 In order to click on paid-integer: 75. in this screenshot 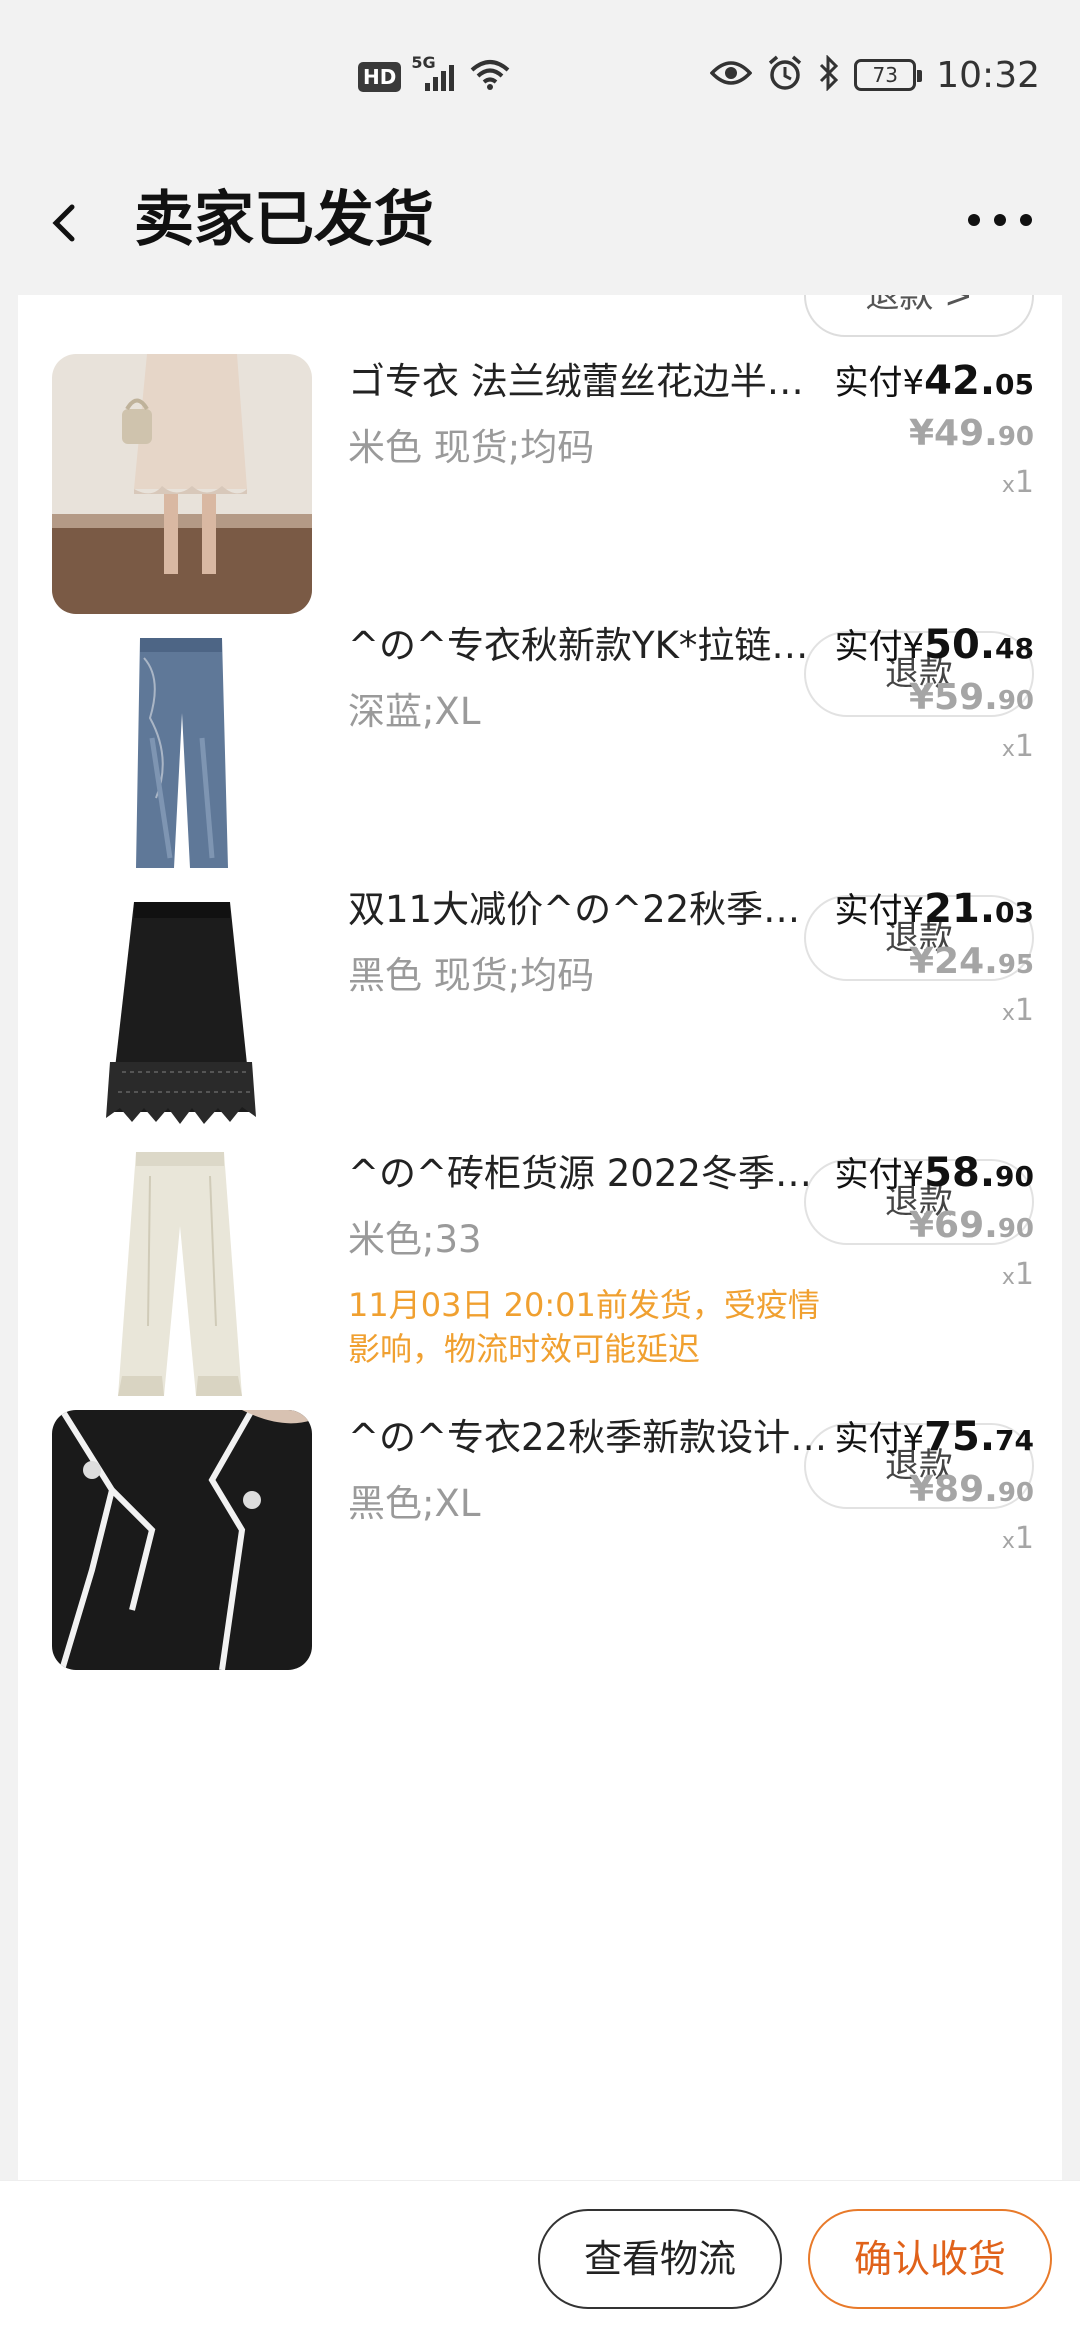, I will do `click(960, 1437)`.